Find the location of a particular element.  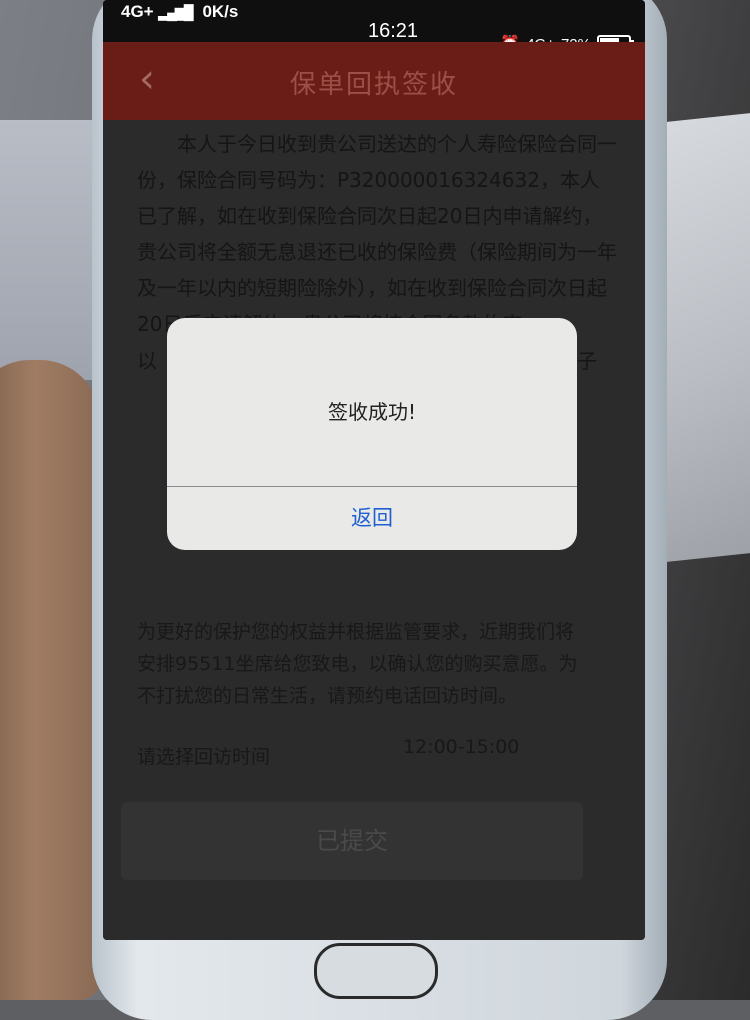

page-title: 保单回执签收 is located at coordinates (373, 85).